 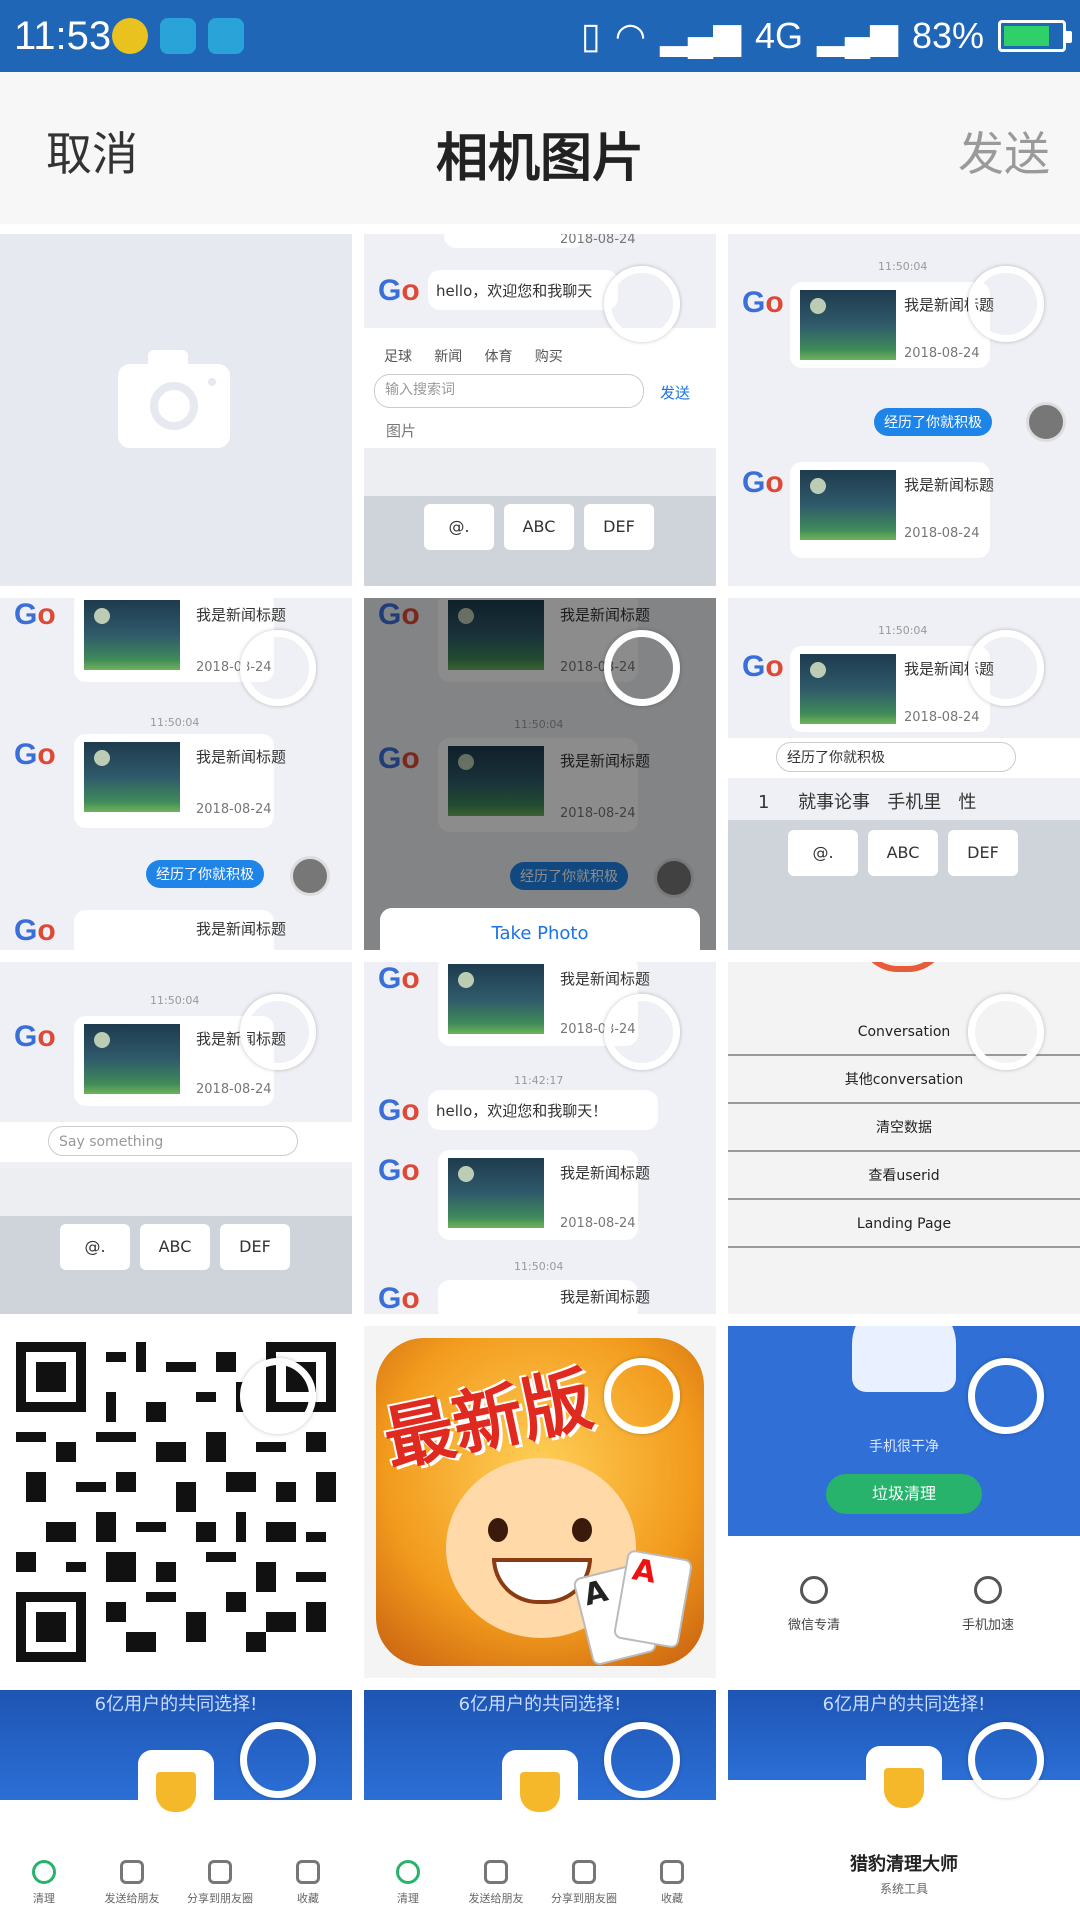 I want to click on header: 取消 相机图片 发送, so click(x=540, y=148).